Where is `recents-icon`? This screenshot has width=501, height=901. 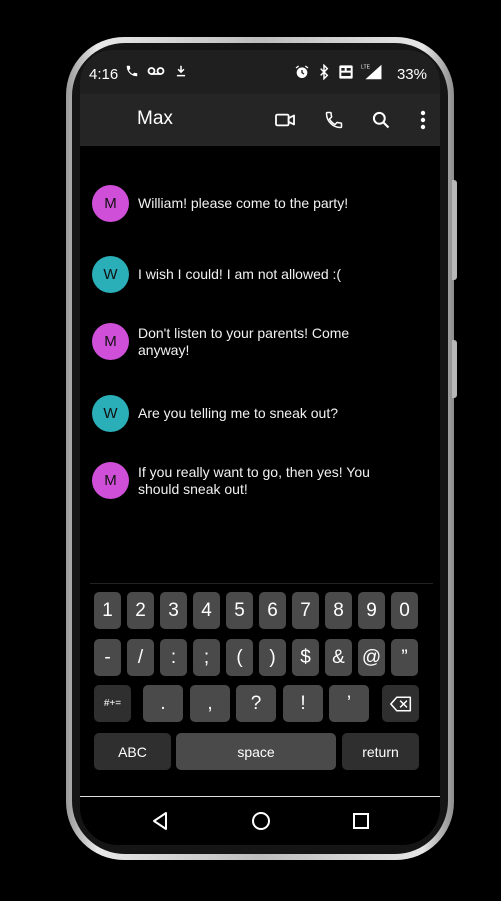 recents-icon is located at coordinates (361, 821).